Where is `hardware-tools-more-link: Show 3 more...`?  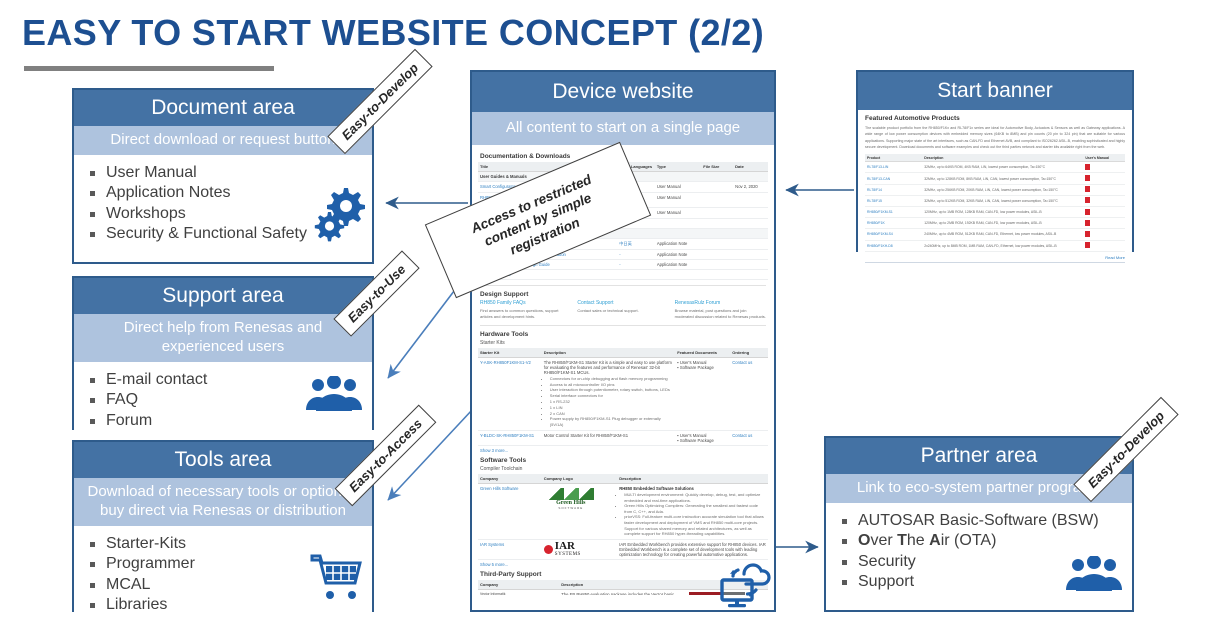 hardware-tools-more-link: Show 3 more... is located at coordinates (624, 450).